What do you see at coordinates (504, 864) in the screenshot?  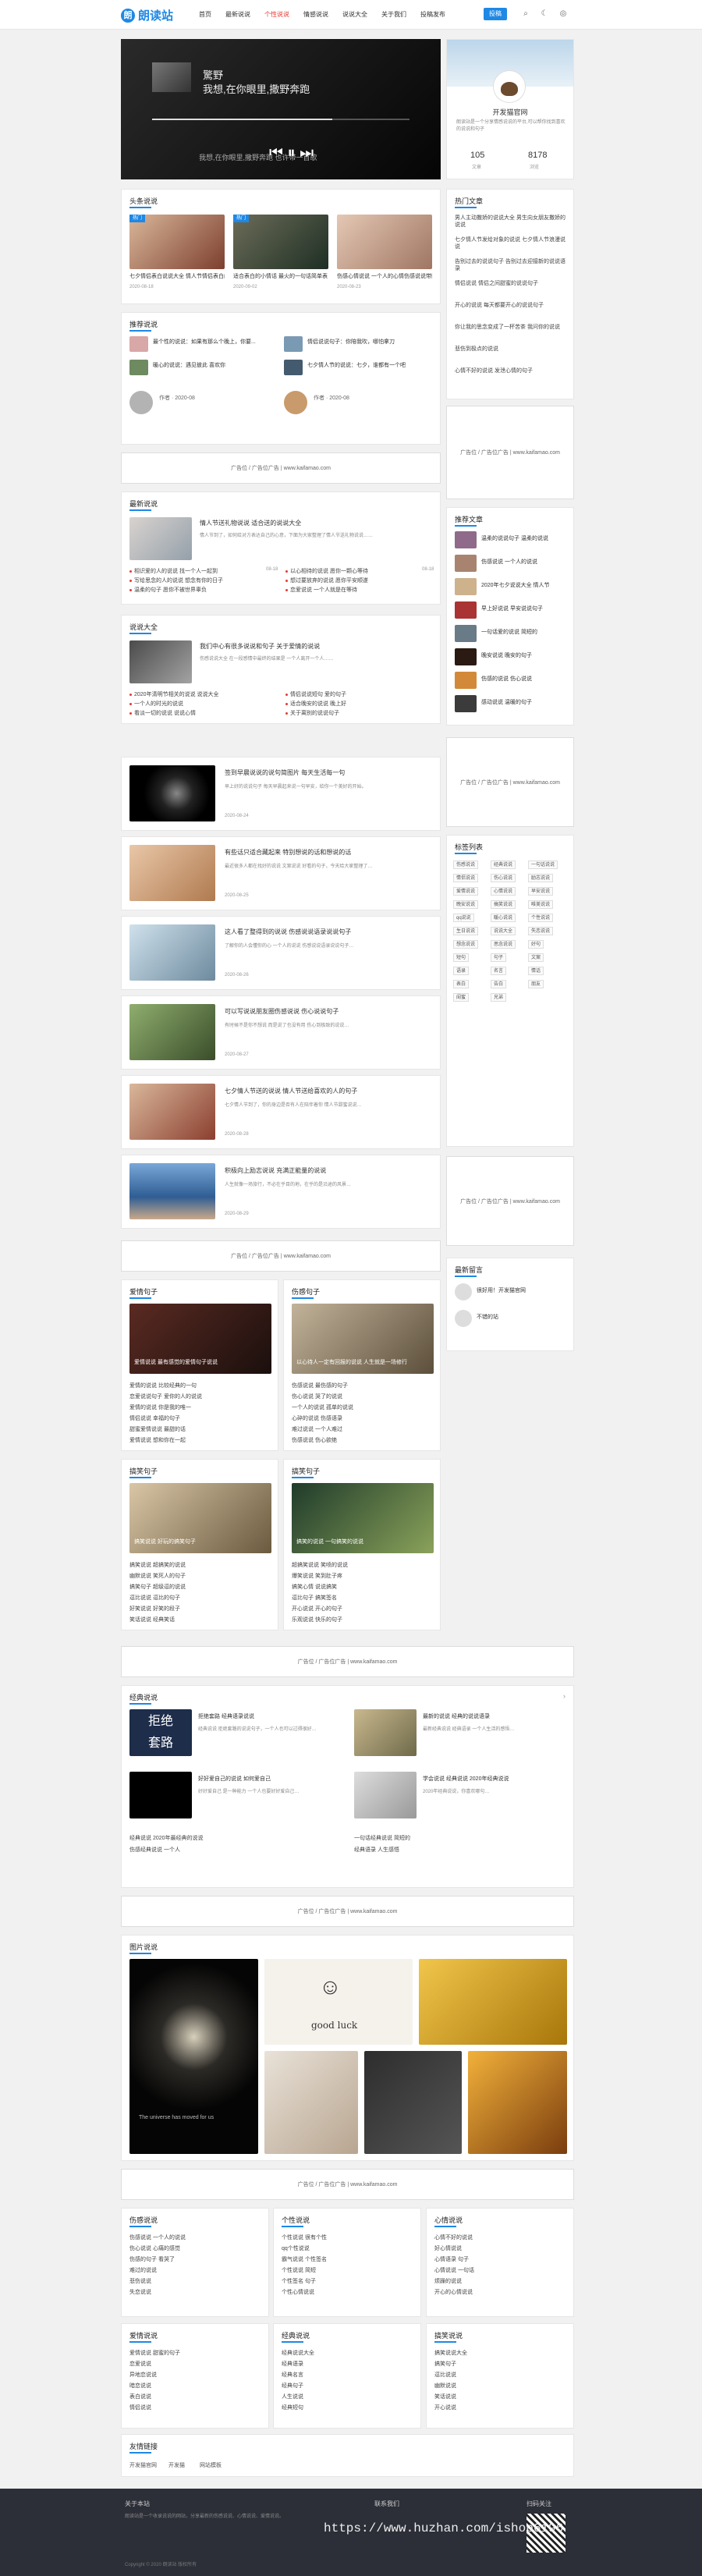 I see `tag-item: 经典说说` at bounding box center [504, 864].